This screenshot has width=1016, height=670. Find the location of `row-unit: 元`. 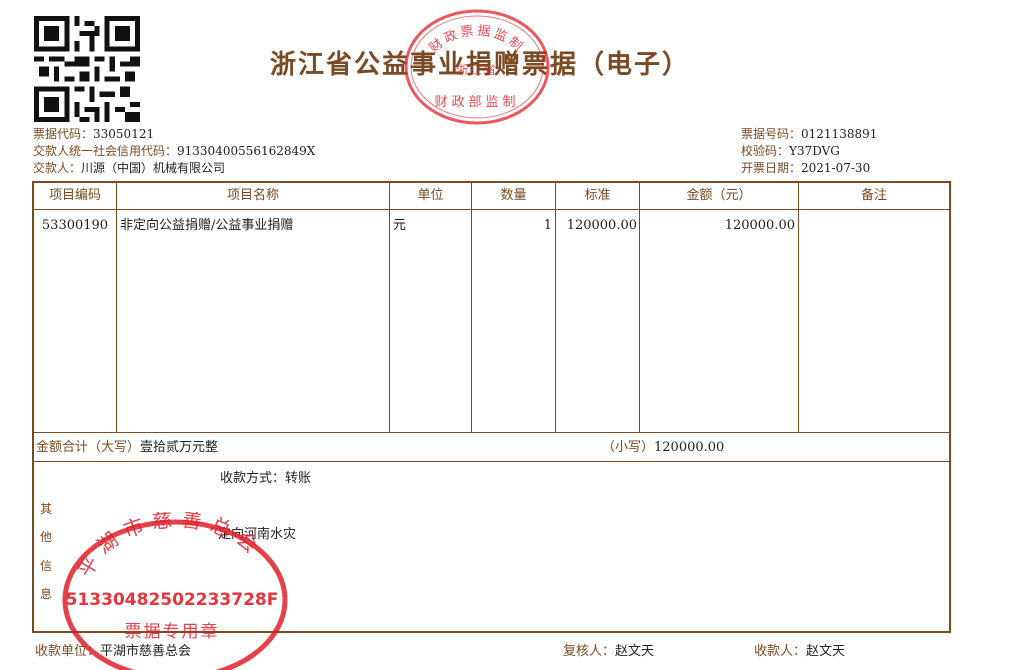

row-unit: 元 is located at coordinates (400, 225).